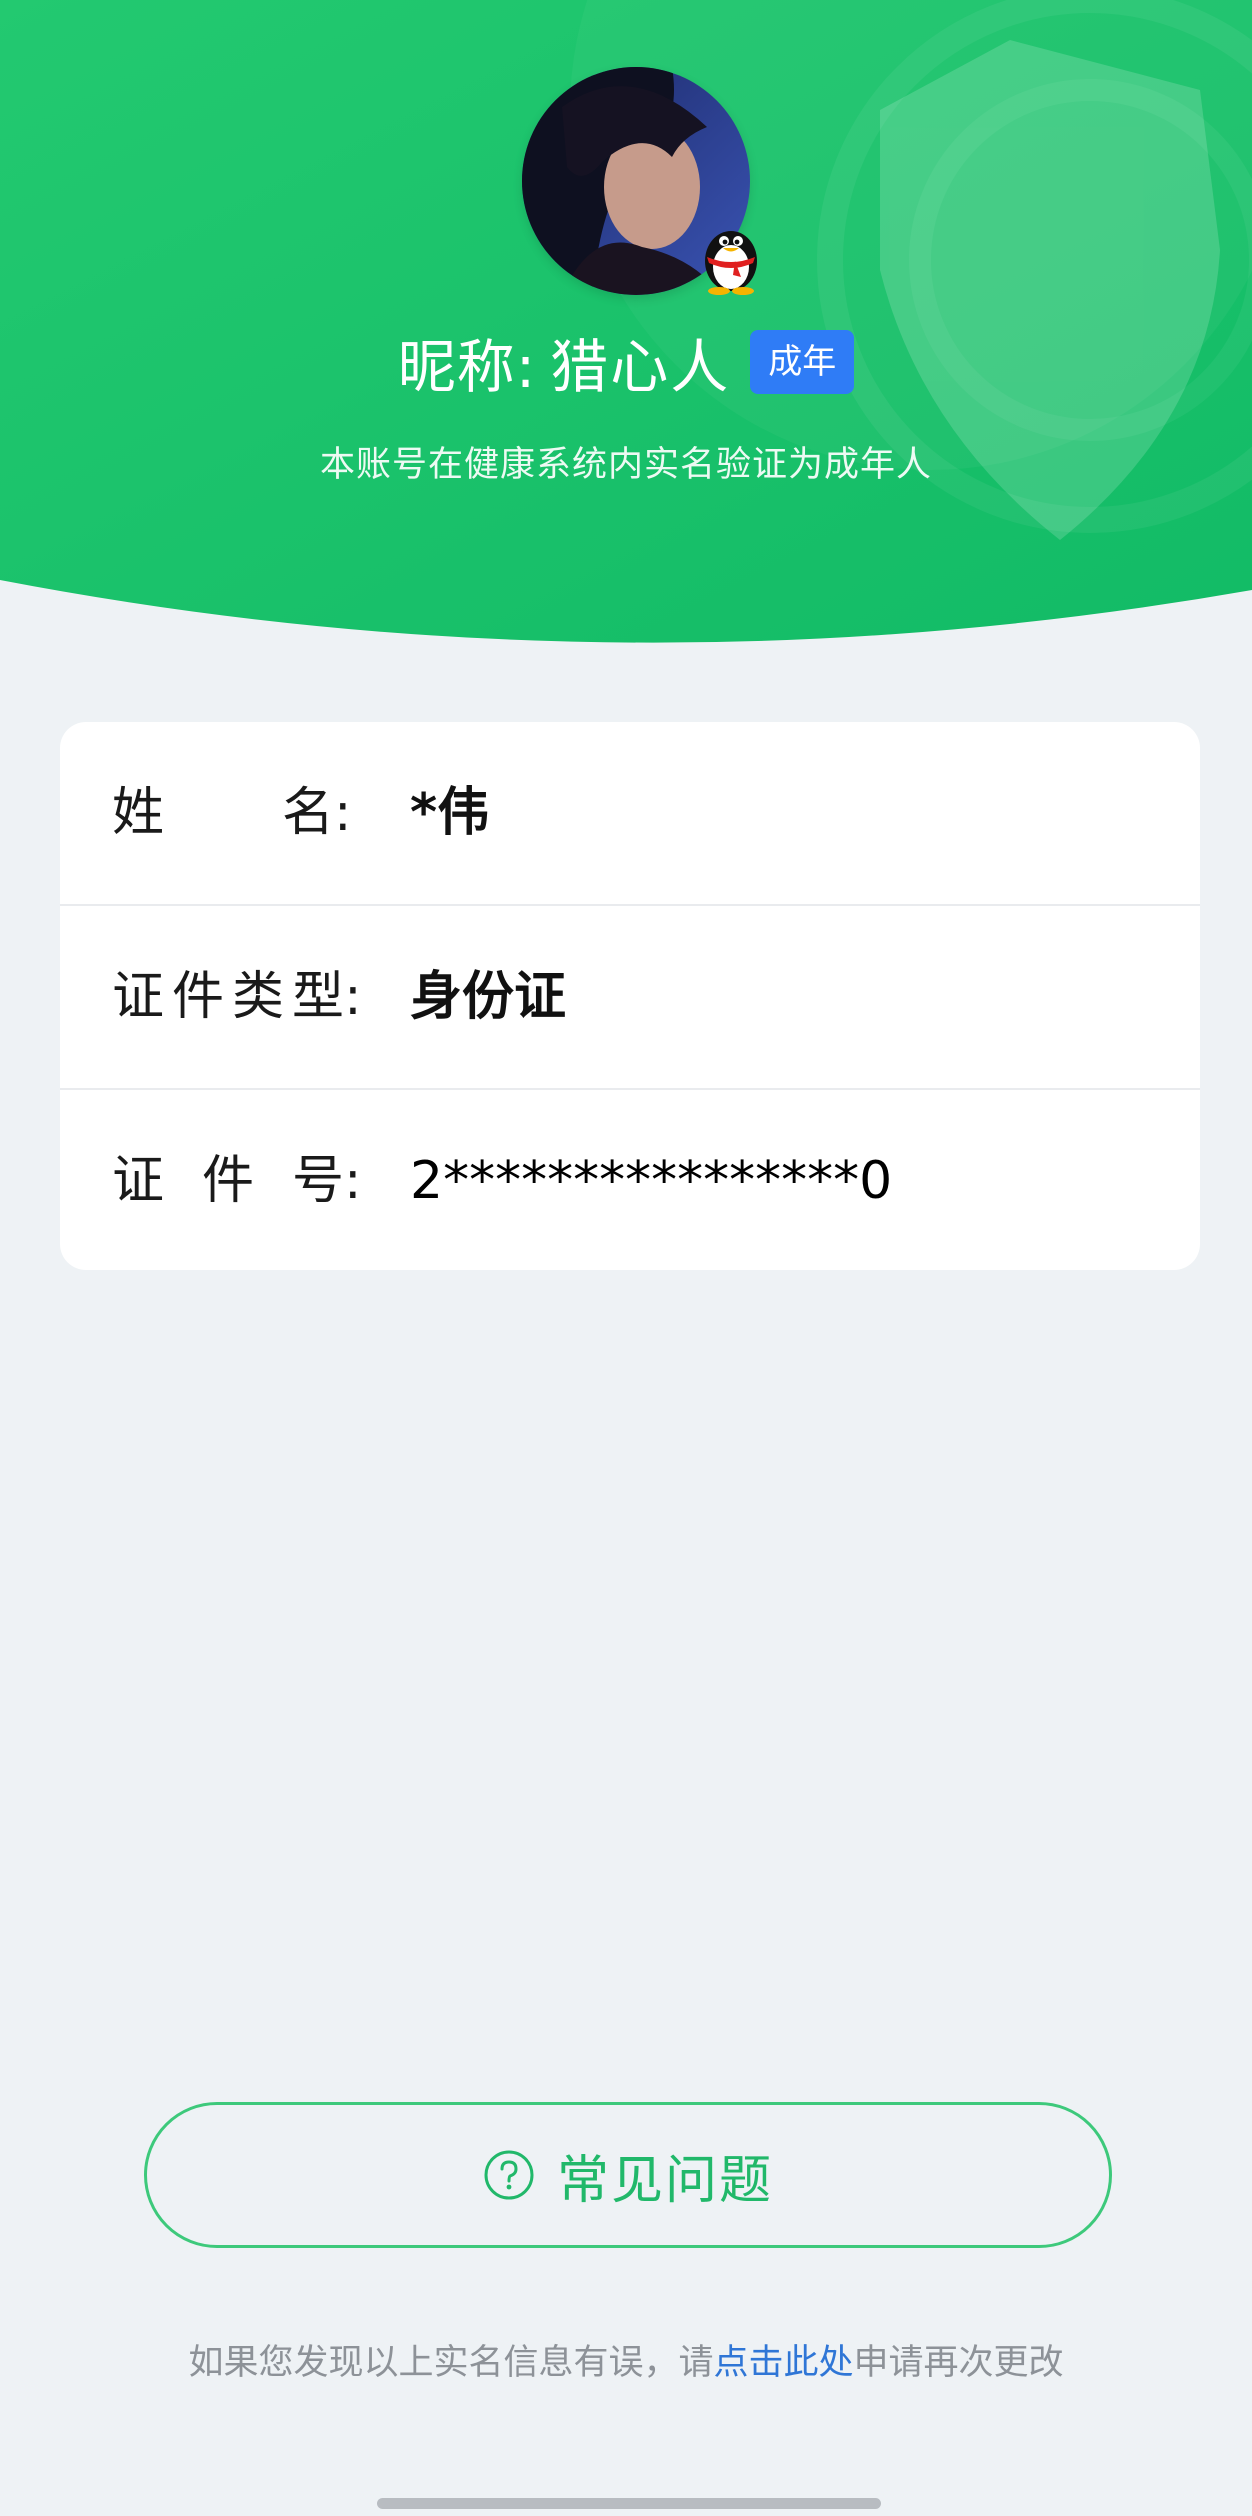 This screenshot has width=1252, height=2516. What do you see at coordinates (308, 813) in the screenshot?
I see `label-char: 名` at bounding box center [308, 813].